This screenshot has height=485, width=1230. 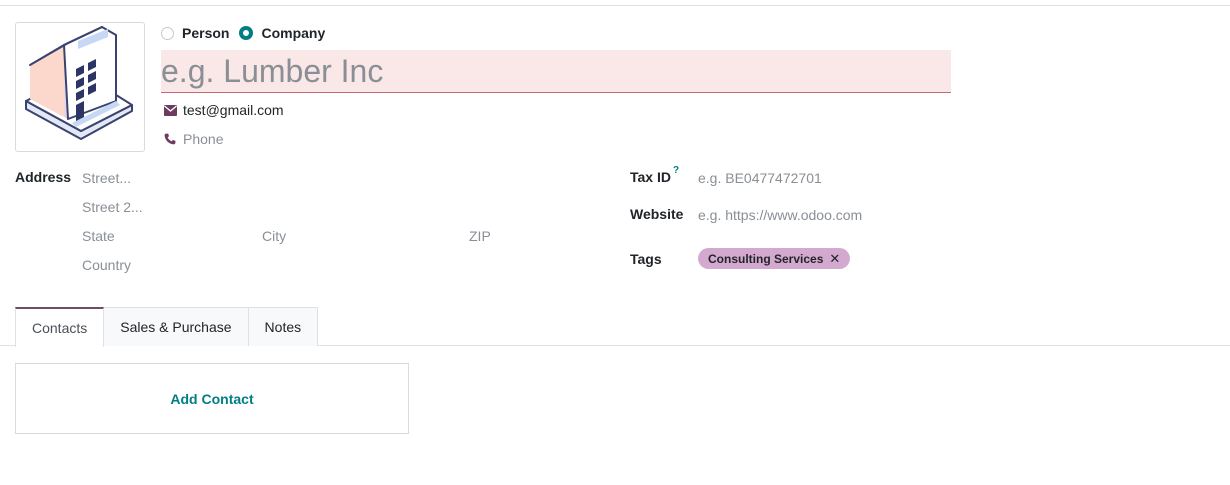 I want to click on tag-label: Consulting Services, so click(x=766, y=258).